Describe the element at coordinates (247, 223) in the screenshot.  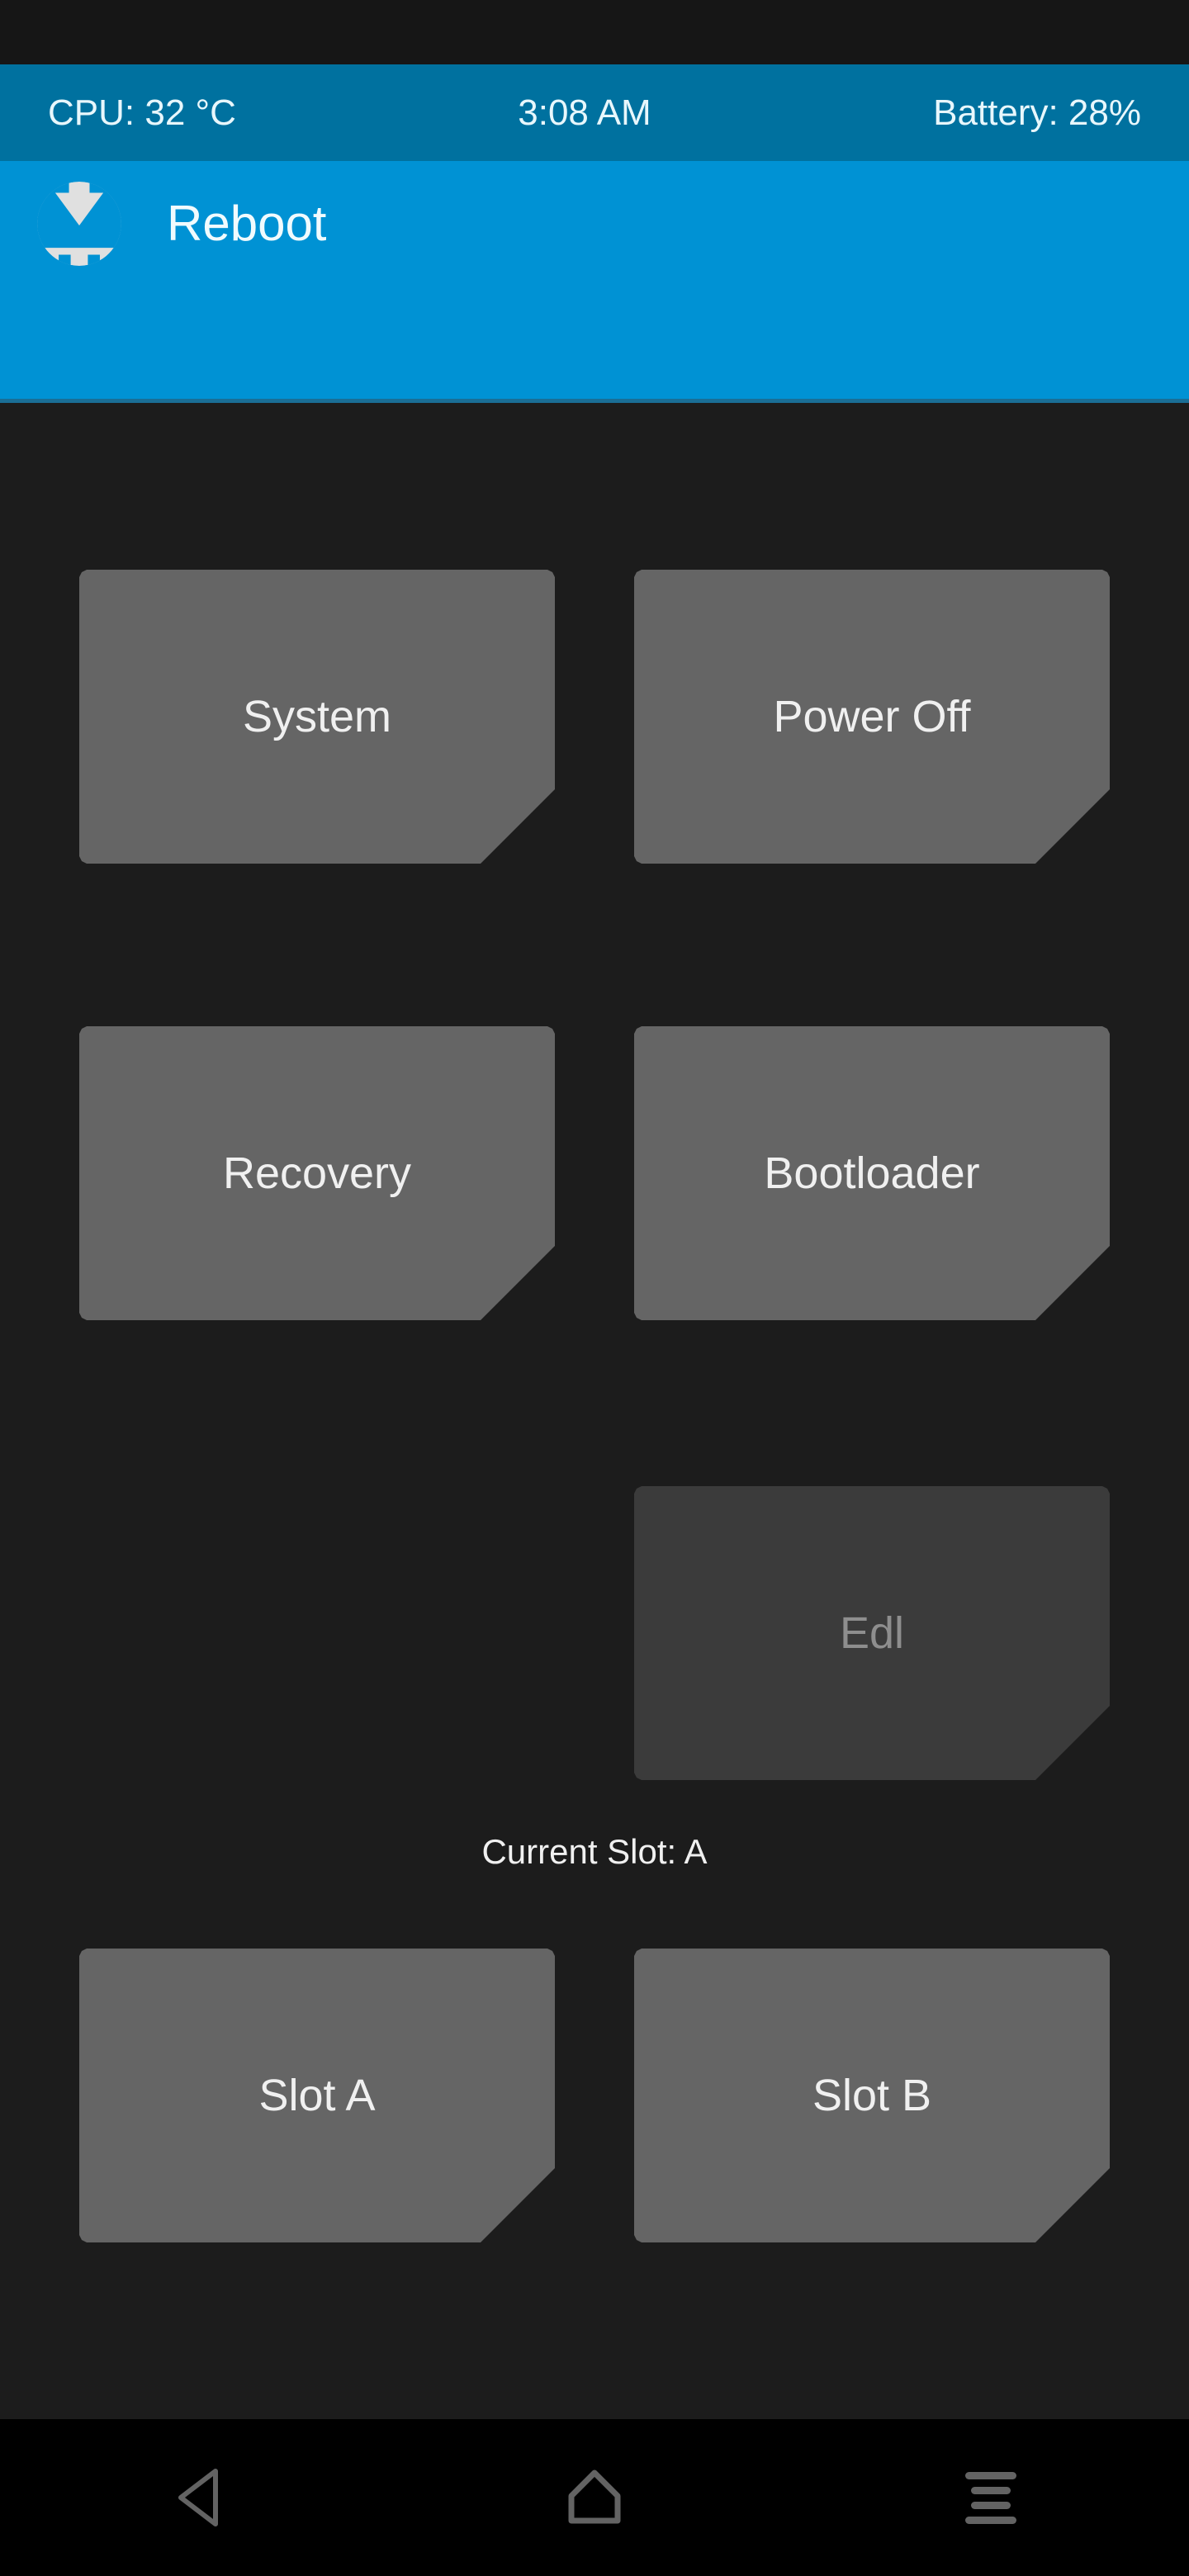
I see `page-title: Reboot` at that location.